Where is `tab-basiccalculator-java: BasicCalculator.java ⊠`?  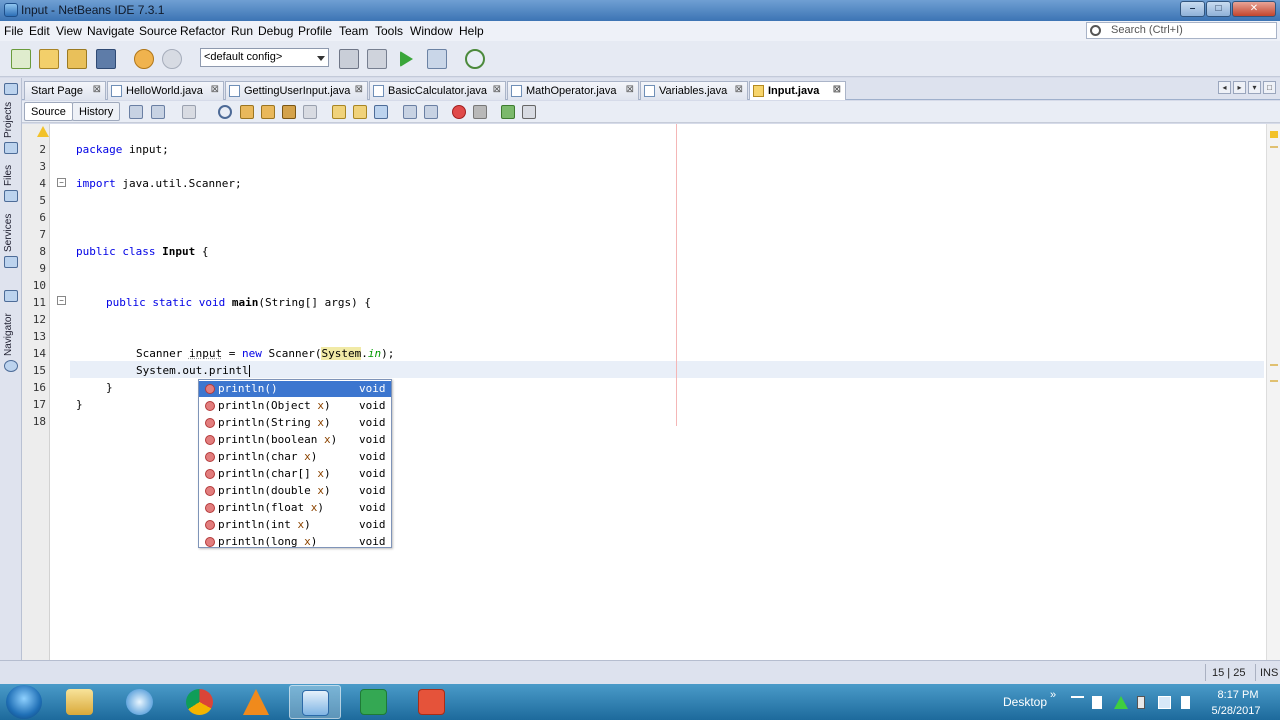
tab-basiccalculator-java: BasicCalculator.java ⊠ is located at coordinates (437, 90).